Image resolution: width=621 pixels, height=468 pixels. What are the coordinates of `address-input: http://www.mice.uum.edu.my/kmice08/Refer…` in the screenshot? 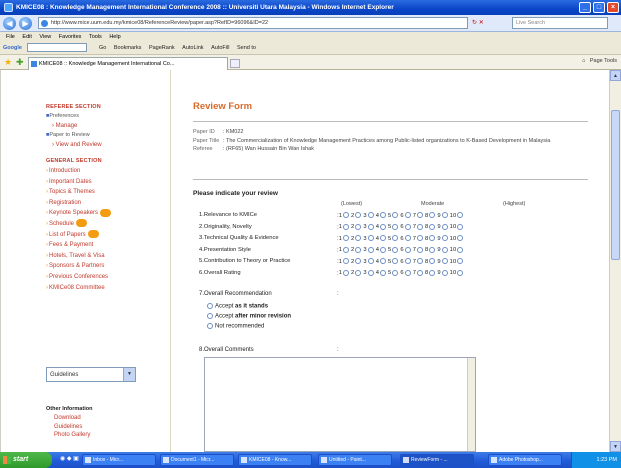 It's located at (253, 23).